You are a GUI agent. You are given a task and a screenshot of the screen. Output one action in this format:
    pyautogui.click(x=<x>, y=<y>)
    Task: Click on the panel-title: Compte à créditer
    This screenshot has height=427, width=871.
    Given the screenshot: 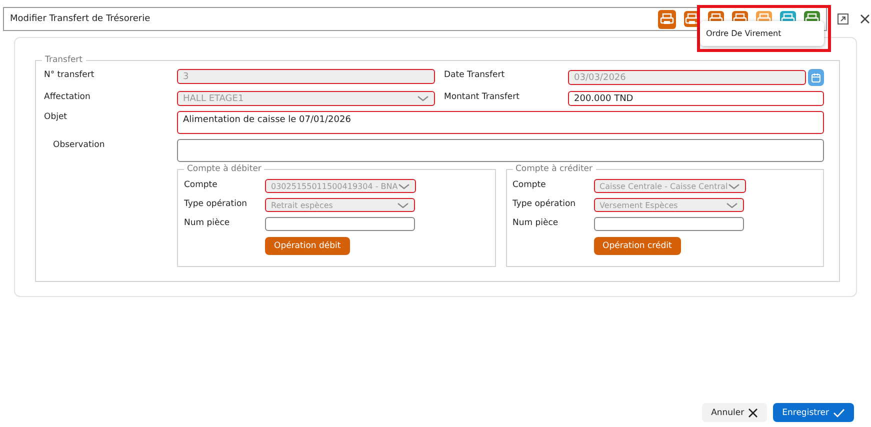 What is the action you would take?
    pyautogui.click(x=554, y=169)
    